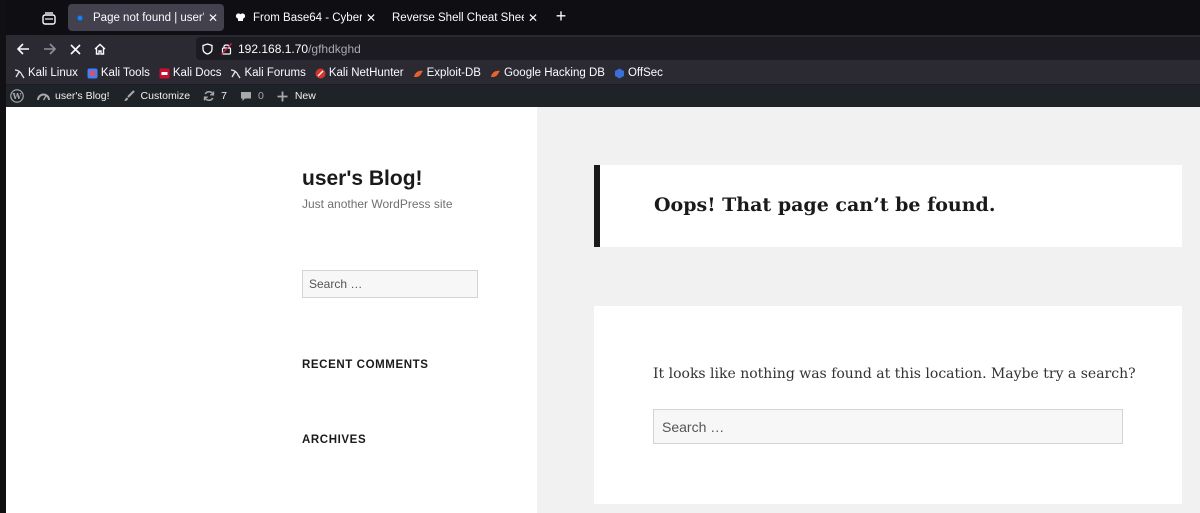  Describe the element at coordinates (92, 73) in the screenshot. I see `kali-tools-icon` at that location.